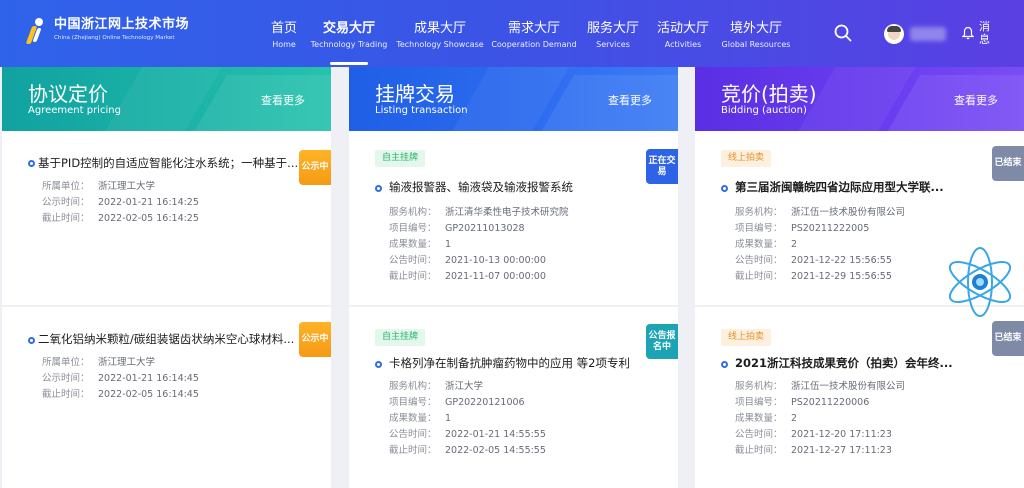 The width and height of the screenshot is (1024, 488). I want to click on field-row: 截止时间： 2021-12-27 17:11:23, so click(820, 451).